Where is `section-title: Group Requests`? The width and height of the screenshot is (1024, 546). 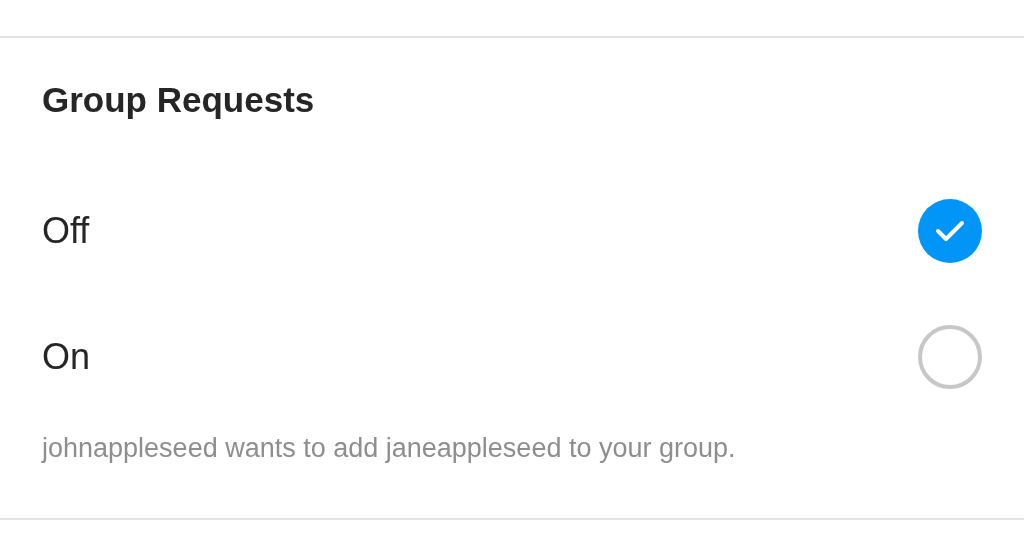 section-title: Group Requests is located at coordinates (179, 100).